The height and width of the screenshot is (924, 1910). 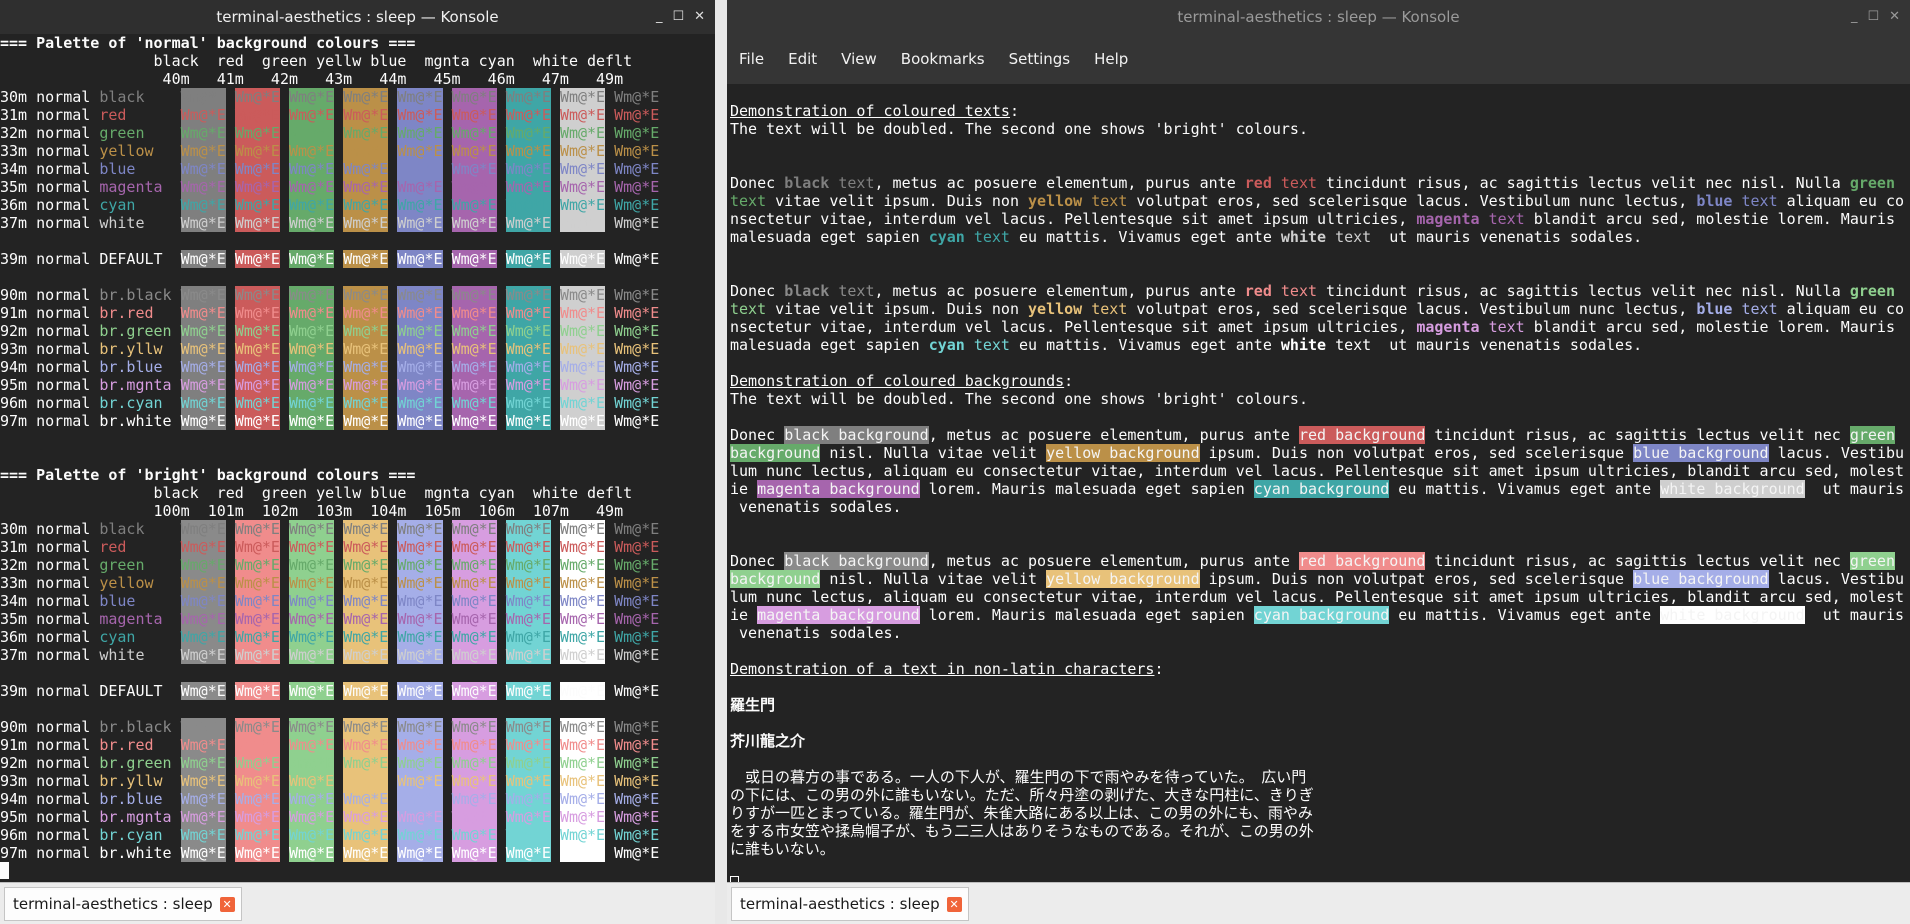 I want to click on right-maximize-button: ☐, so click(x=1873, y=17).